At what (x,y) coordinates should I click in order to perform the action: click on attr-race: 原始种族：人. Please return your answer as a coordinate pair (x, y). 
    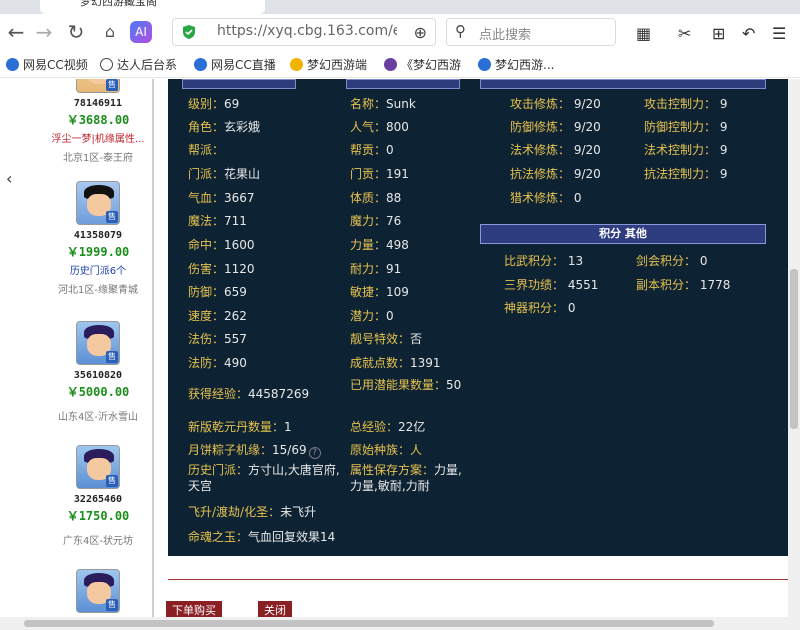
    Looking at the image, I should click on (386, 450).